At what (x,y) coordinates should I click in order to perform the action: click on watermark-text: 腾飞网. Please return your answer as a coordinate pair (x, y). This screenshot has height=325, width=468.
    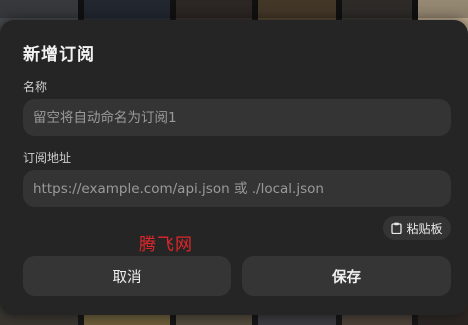
    Looking at the image, I should click on (166, 245).